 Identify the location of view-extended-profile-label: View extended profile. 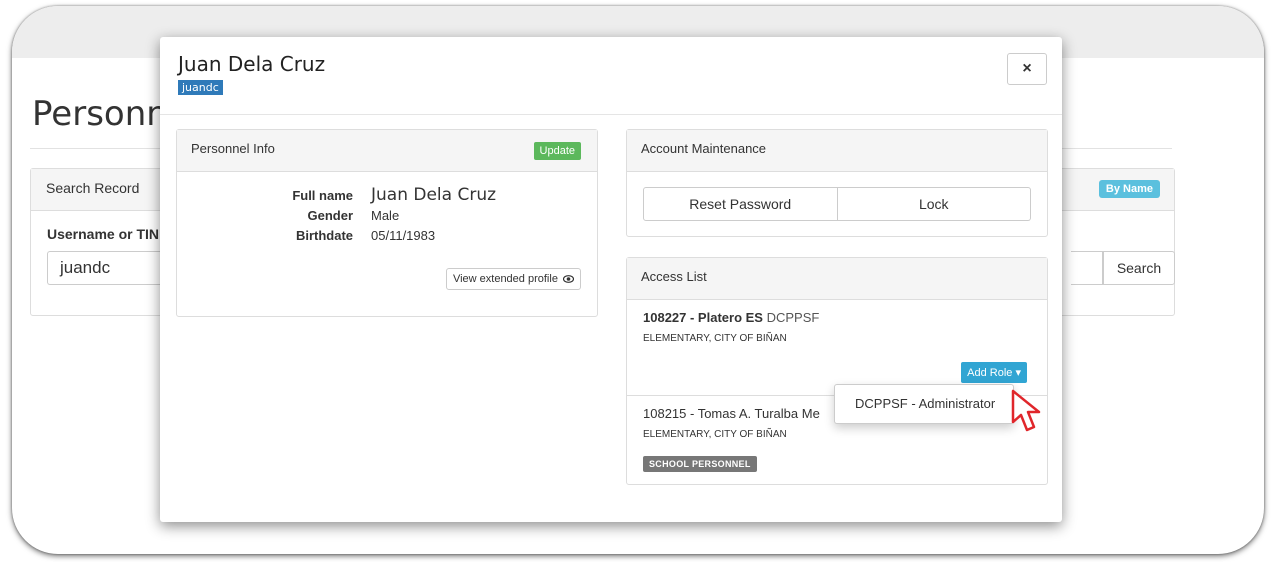
(505, 279).